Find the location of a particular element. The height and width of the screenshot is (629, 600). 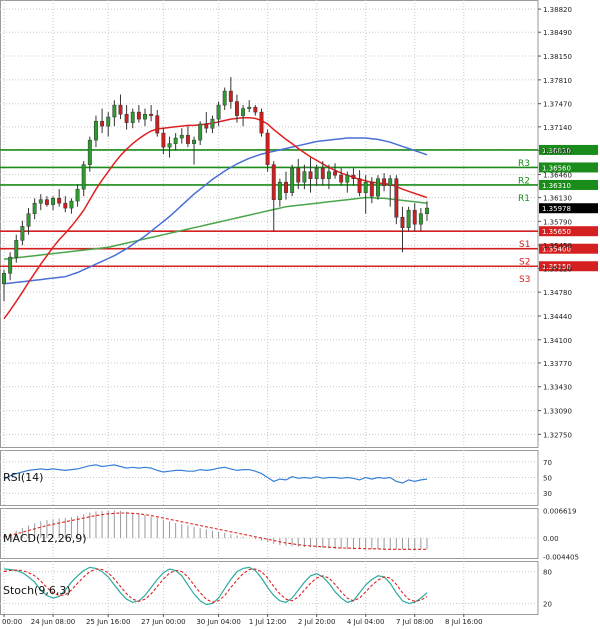

time-tick-label: 27 Jun 00:00 is located at coordinates (163, 622).